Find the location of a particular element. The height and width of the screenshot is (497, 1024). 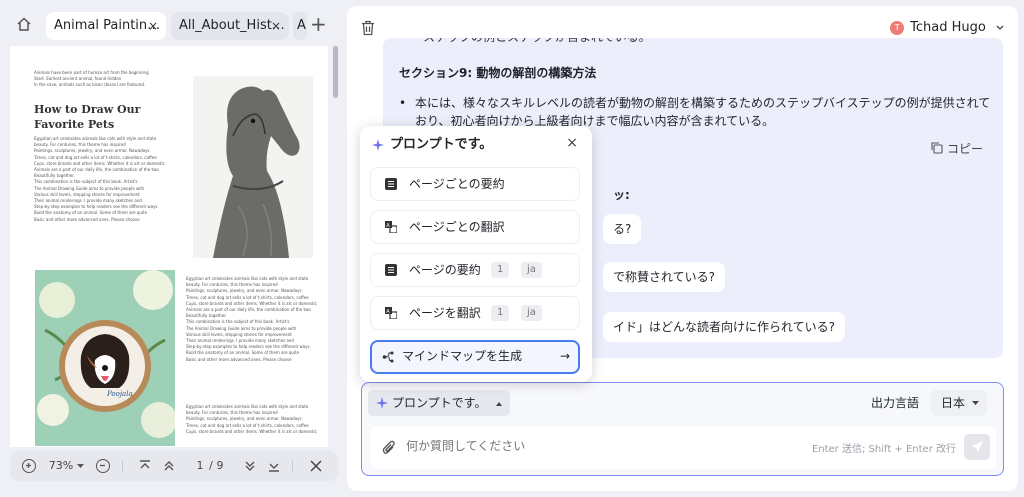

tab-label: A is located at coordinates (301, 25).